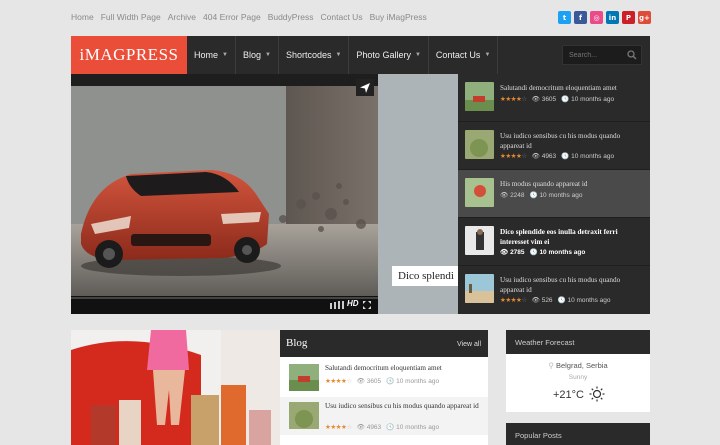 The height and width of the screenshot is (445, 720). I want to click on nav-item-contact: Contact Us ▼, so click(464, 55).